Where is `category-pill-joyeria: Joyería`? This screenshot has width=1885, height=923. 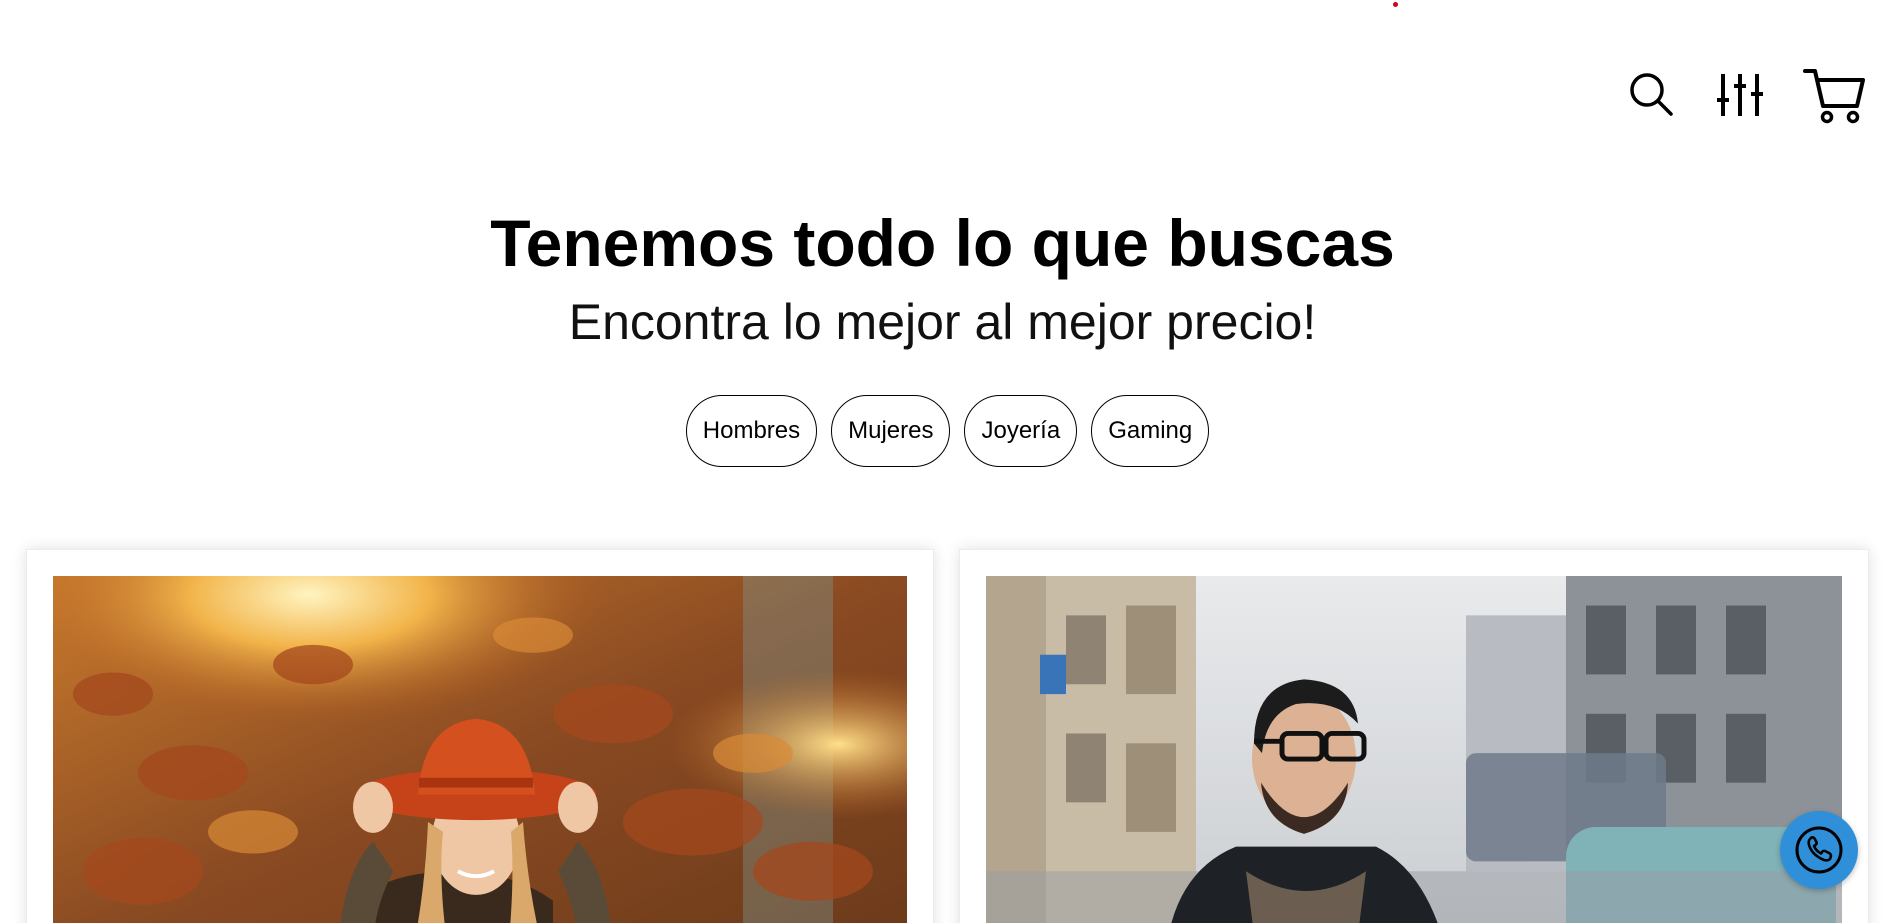 category-pill-joyeria: Joyería is located at coordinates (1021, 431).